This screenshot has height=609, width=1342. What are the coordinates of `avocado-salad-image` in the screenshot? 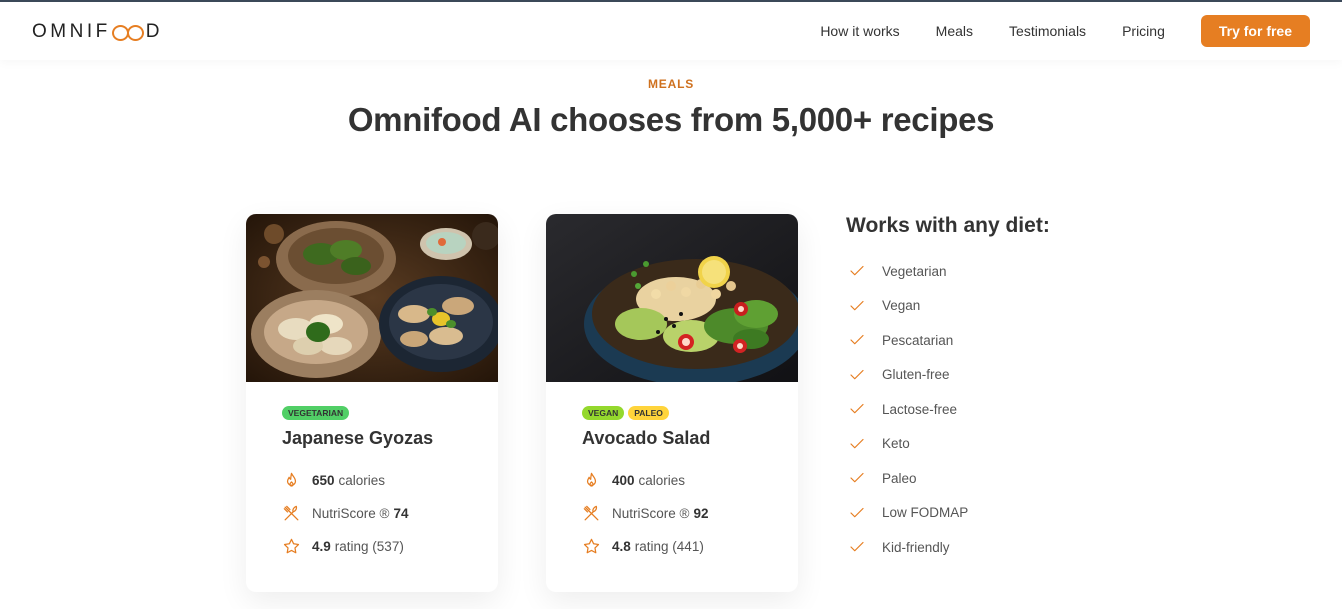 It's located at (672, 298).